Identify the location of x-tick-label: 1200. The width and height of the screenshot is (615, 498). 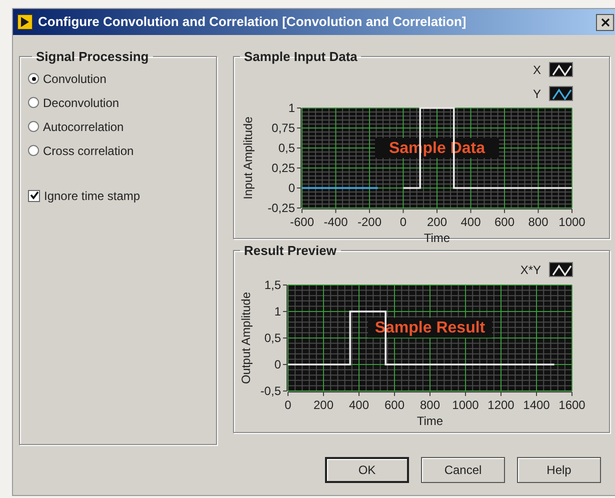
(501, 405).